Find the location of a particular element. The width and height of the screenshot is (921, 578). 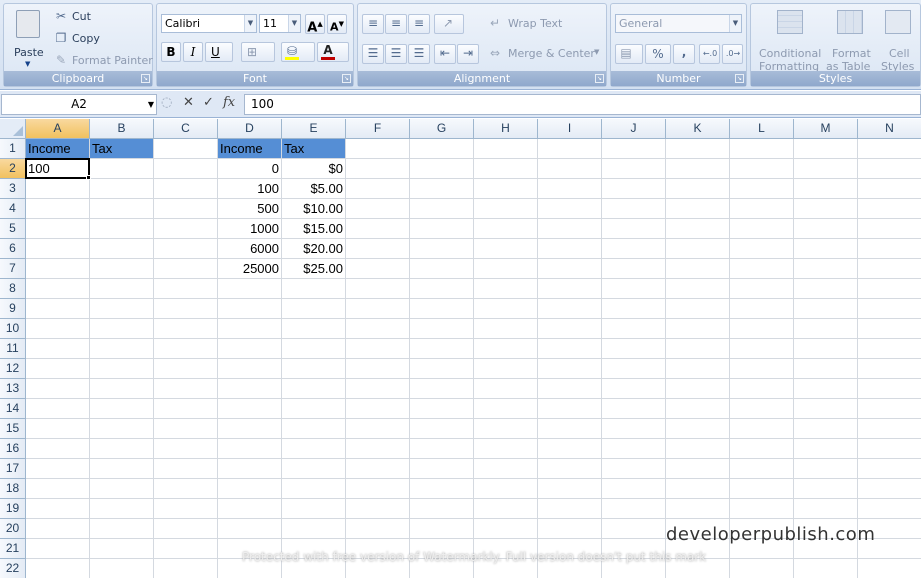

cell-b12 is located at coordinates (122, 369).